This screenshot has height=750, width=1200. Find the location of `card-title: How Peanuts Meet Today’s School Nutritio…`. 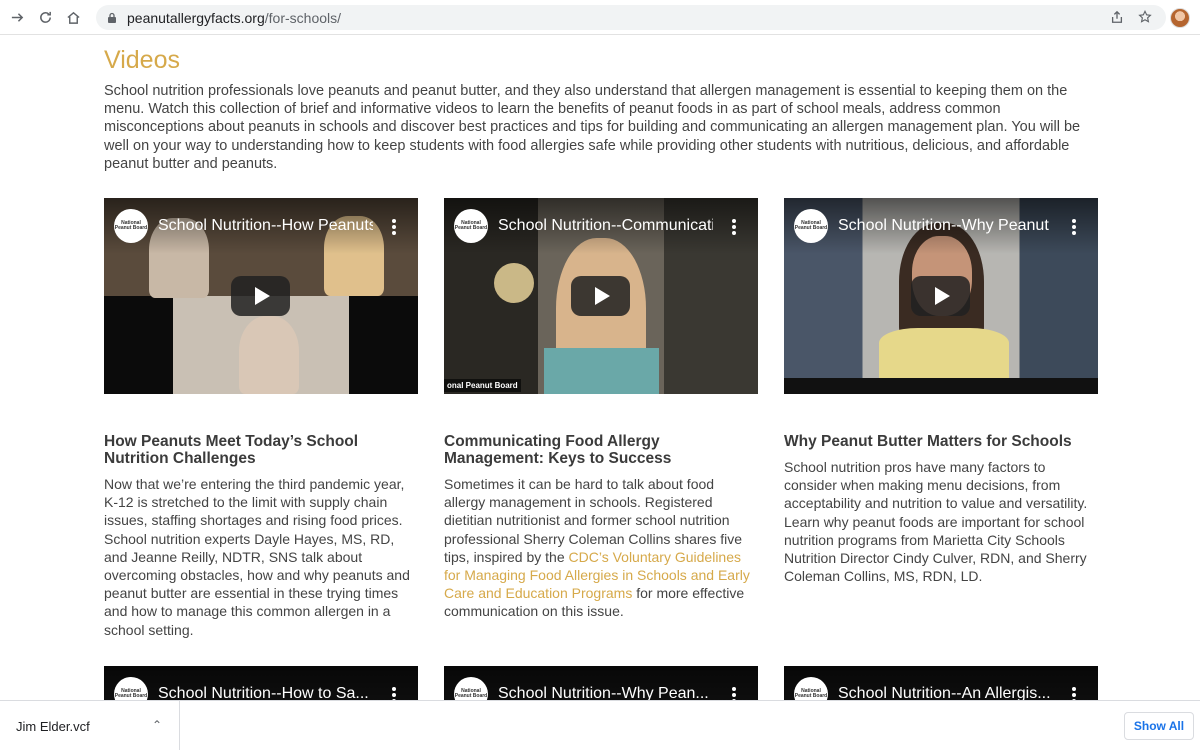

card-title: How Peanuts Meet Today’s School Nutritio… is located at coordinates (231, 450).